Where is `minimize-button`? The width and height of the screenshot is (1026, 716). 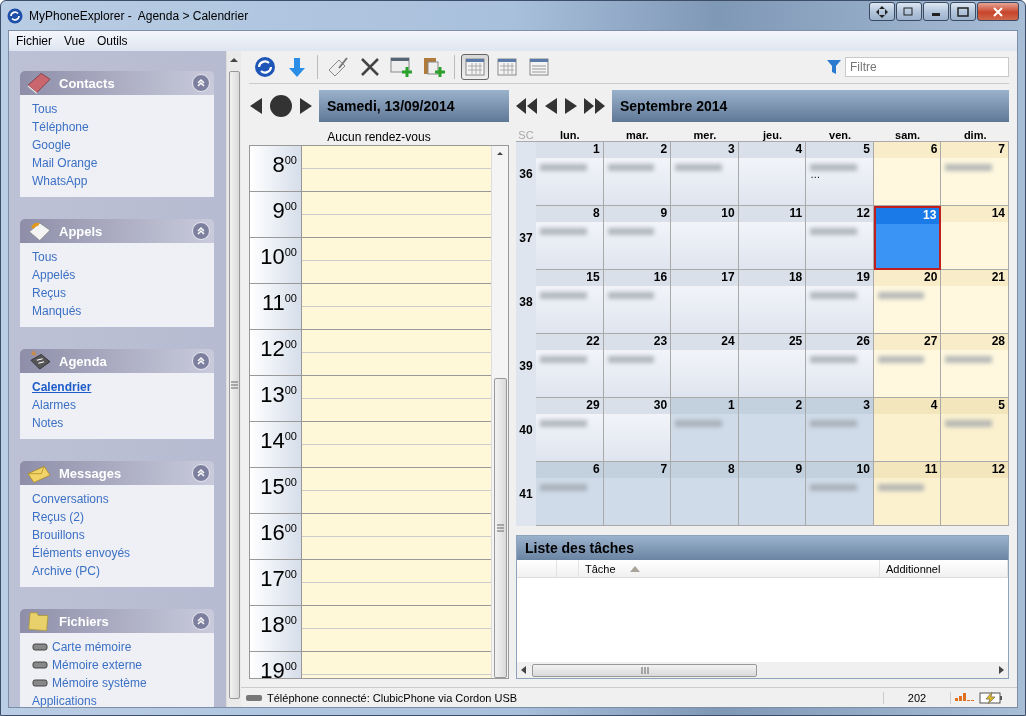 minimize-button is located at coordinates (936, 11).